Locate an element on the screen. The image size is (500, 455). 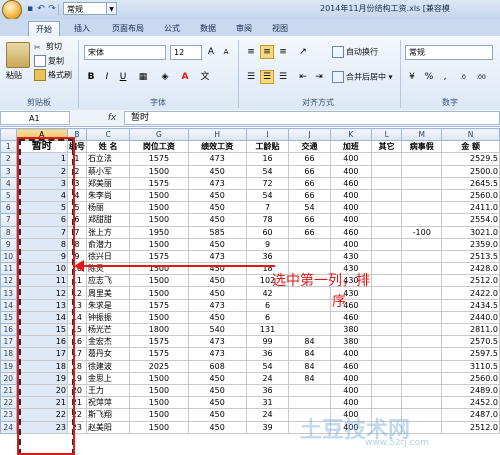
cell: 2411.0 is located at coordinates (470, 208).